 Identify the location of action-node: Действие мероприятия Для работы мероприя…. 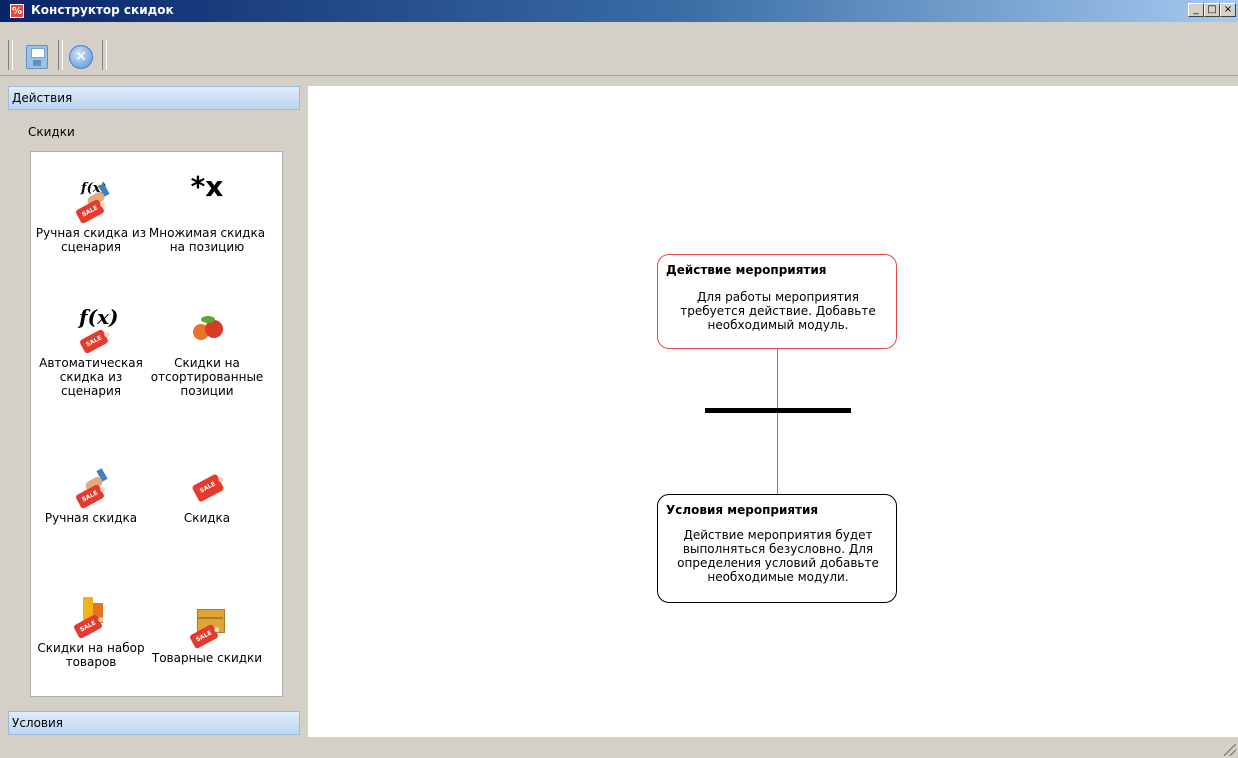
(777, 301).